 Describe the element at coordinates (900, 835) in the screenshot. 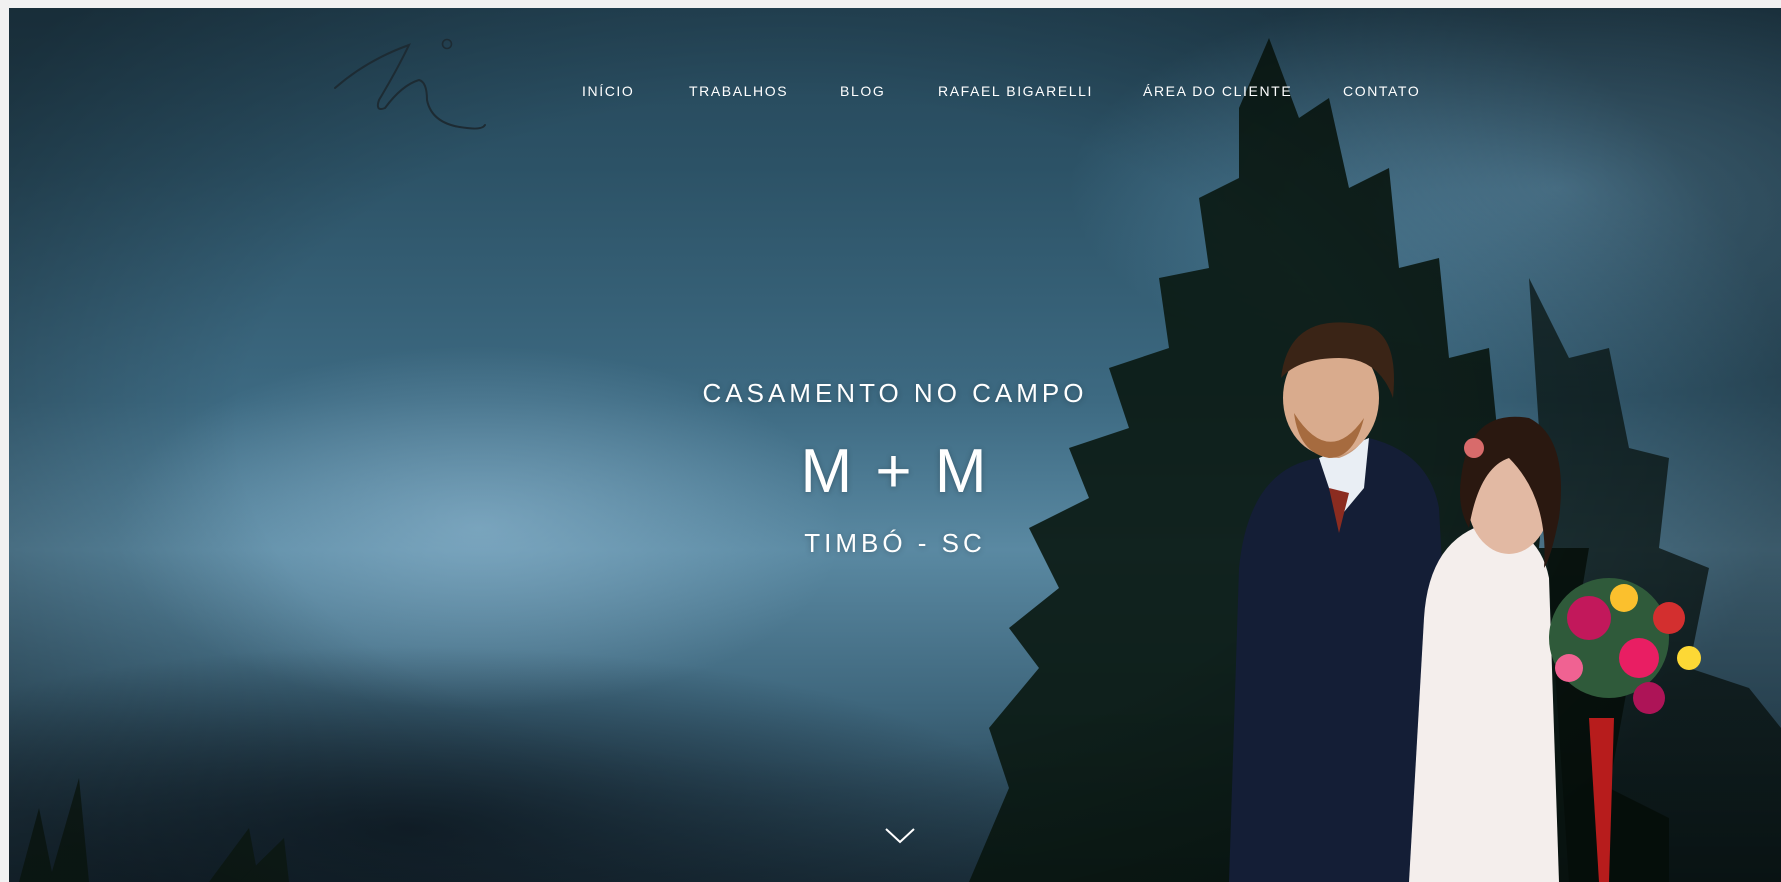

I see `chevron-down-icon` at that location.